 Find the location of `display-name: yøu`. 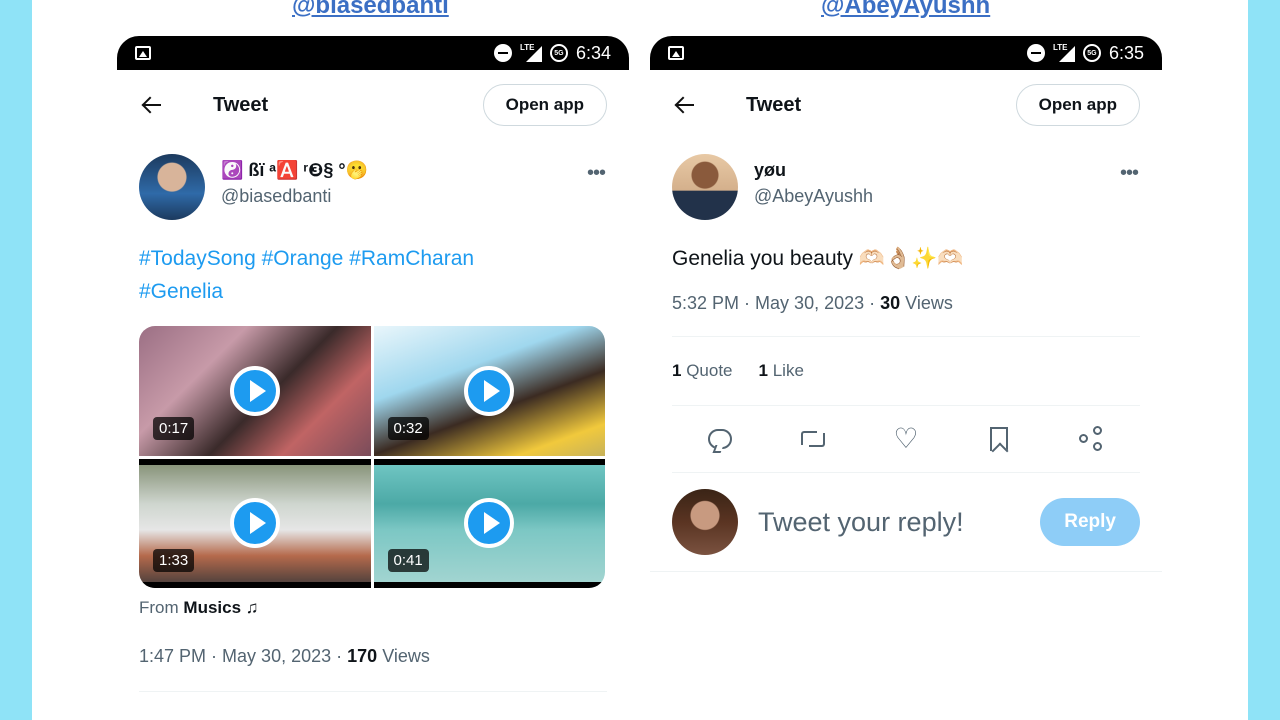

display-name: yøu is located at coordinates (813, 170).